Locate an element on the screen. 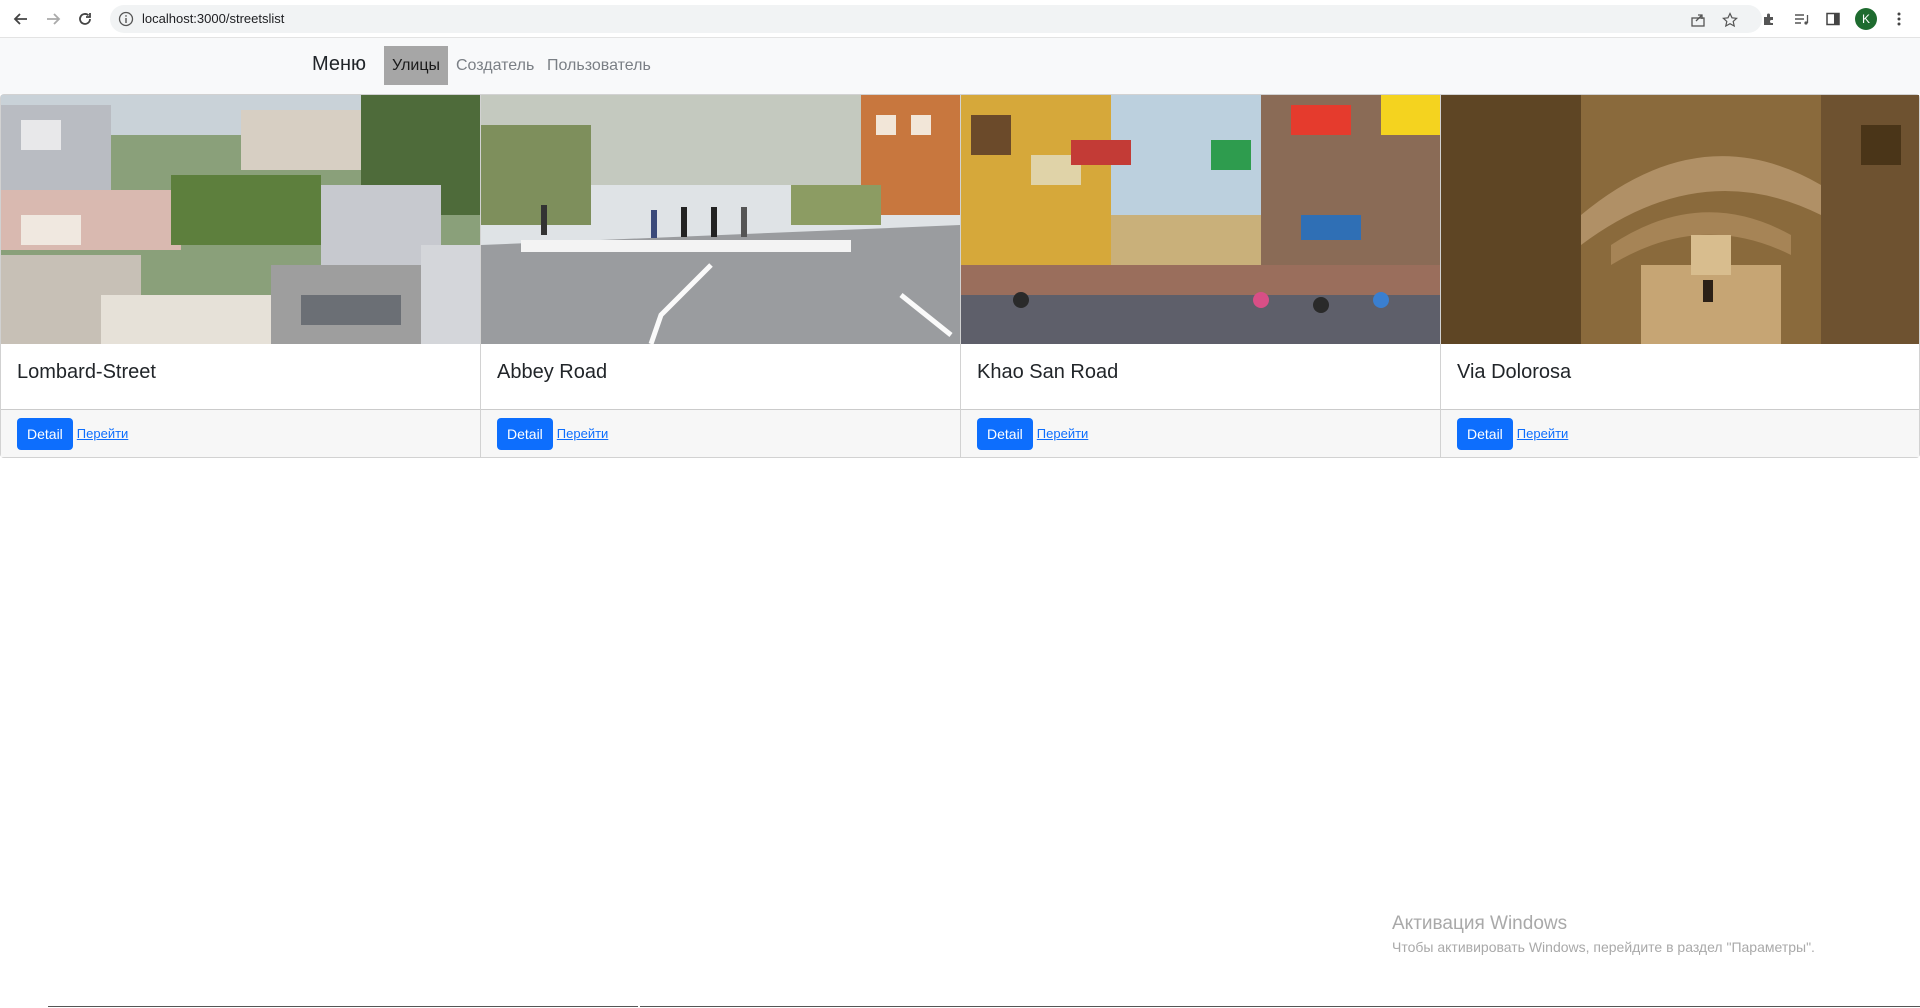 This screenshot has height=1008, width=1920. url-text: localhost:3000/streetslist is located at coordinates (213, 18).